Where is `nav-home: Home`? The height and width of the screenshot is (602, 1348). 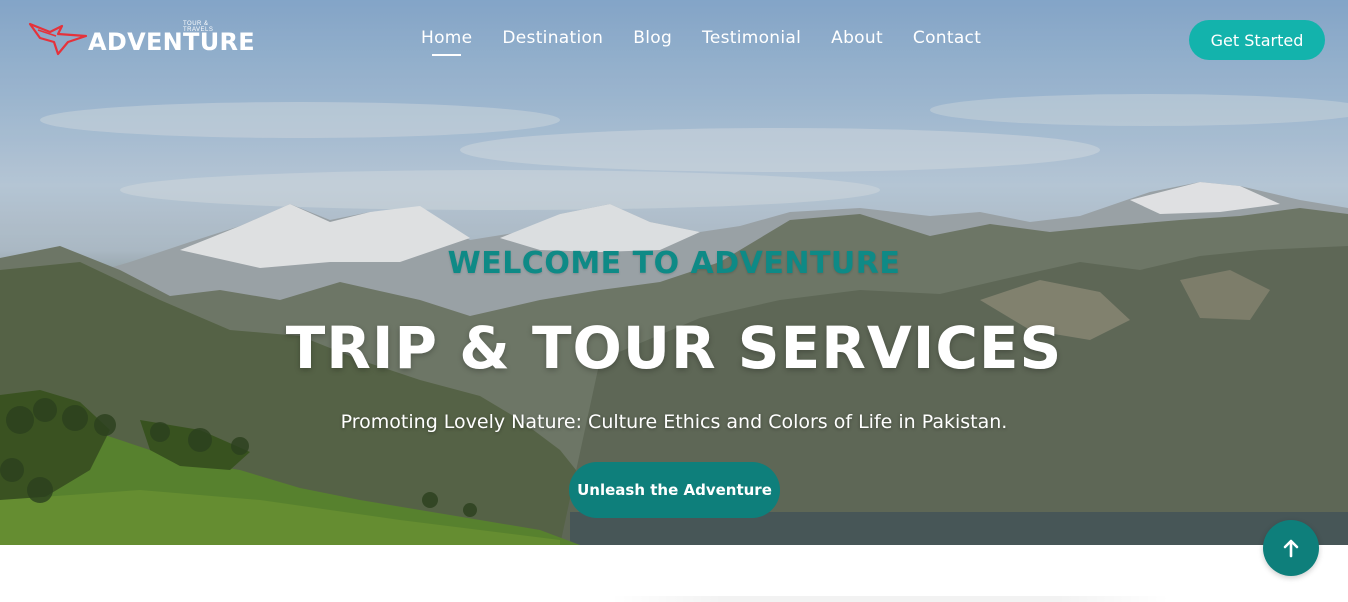 nav-home: Home is located at coordinates (446, 42).